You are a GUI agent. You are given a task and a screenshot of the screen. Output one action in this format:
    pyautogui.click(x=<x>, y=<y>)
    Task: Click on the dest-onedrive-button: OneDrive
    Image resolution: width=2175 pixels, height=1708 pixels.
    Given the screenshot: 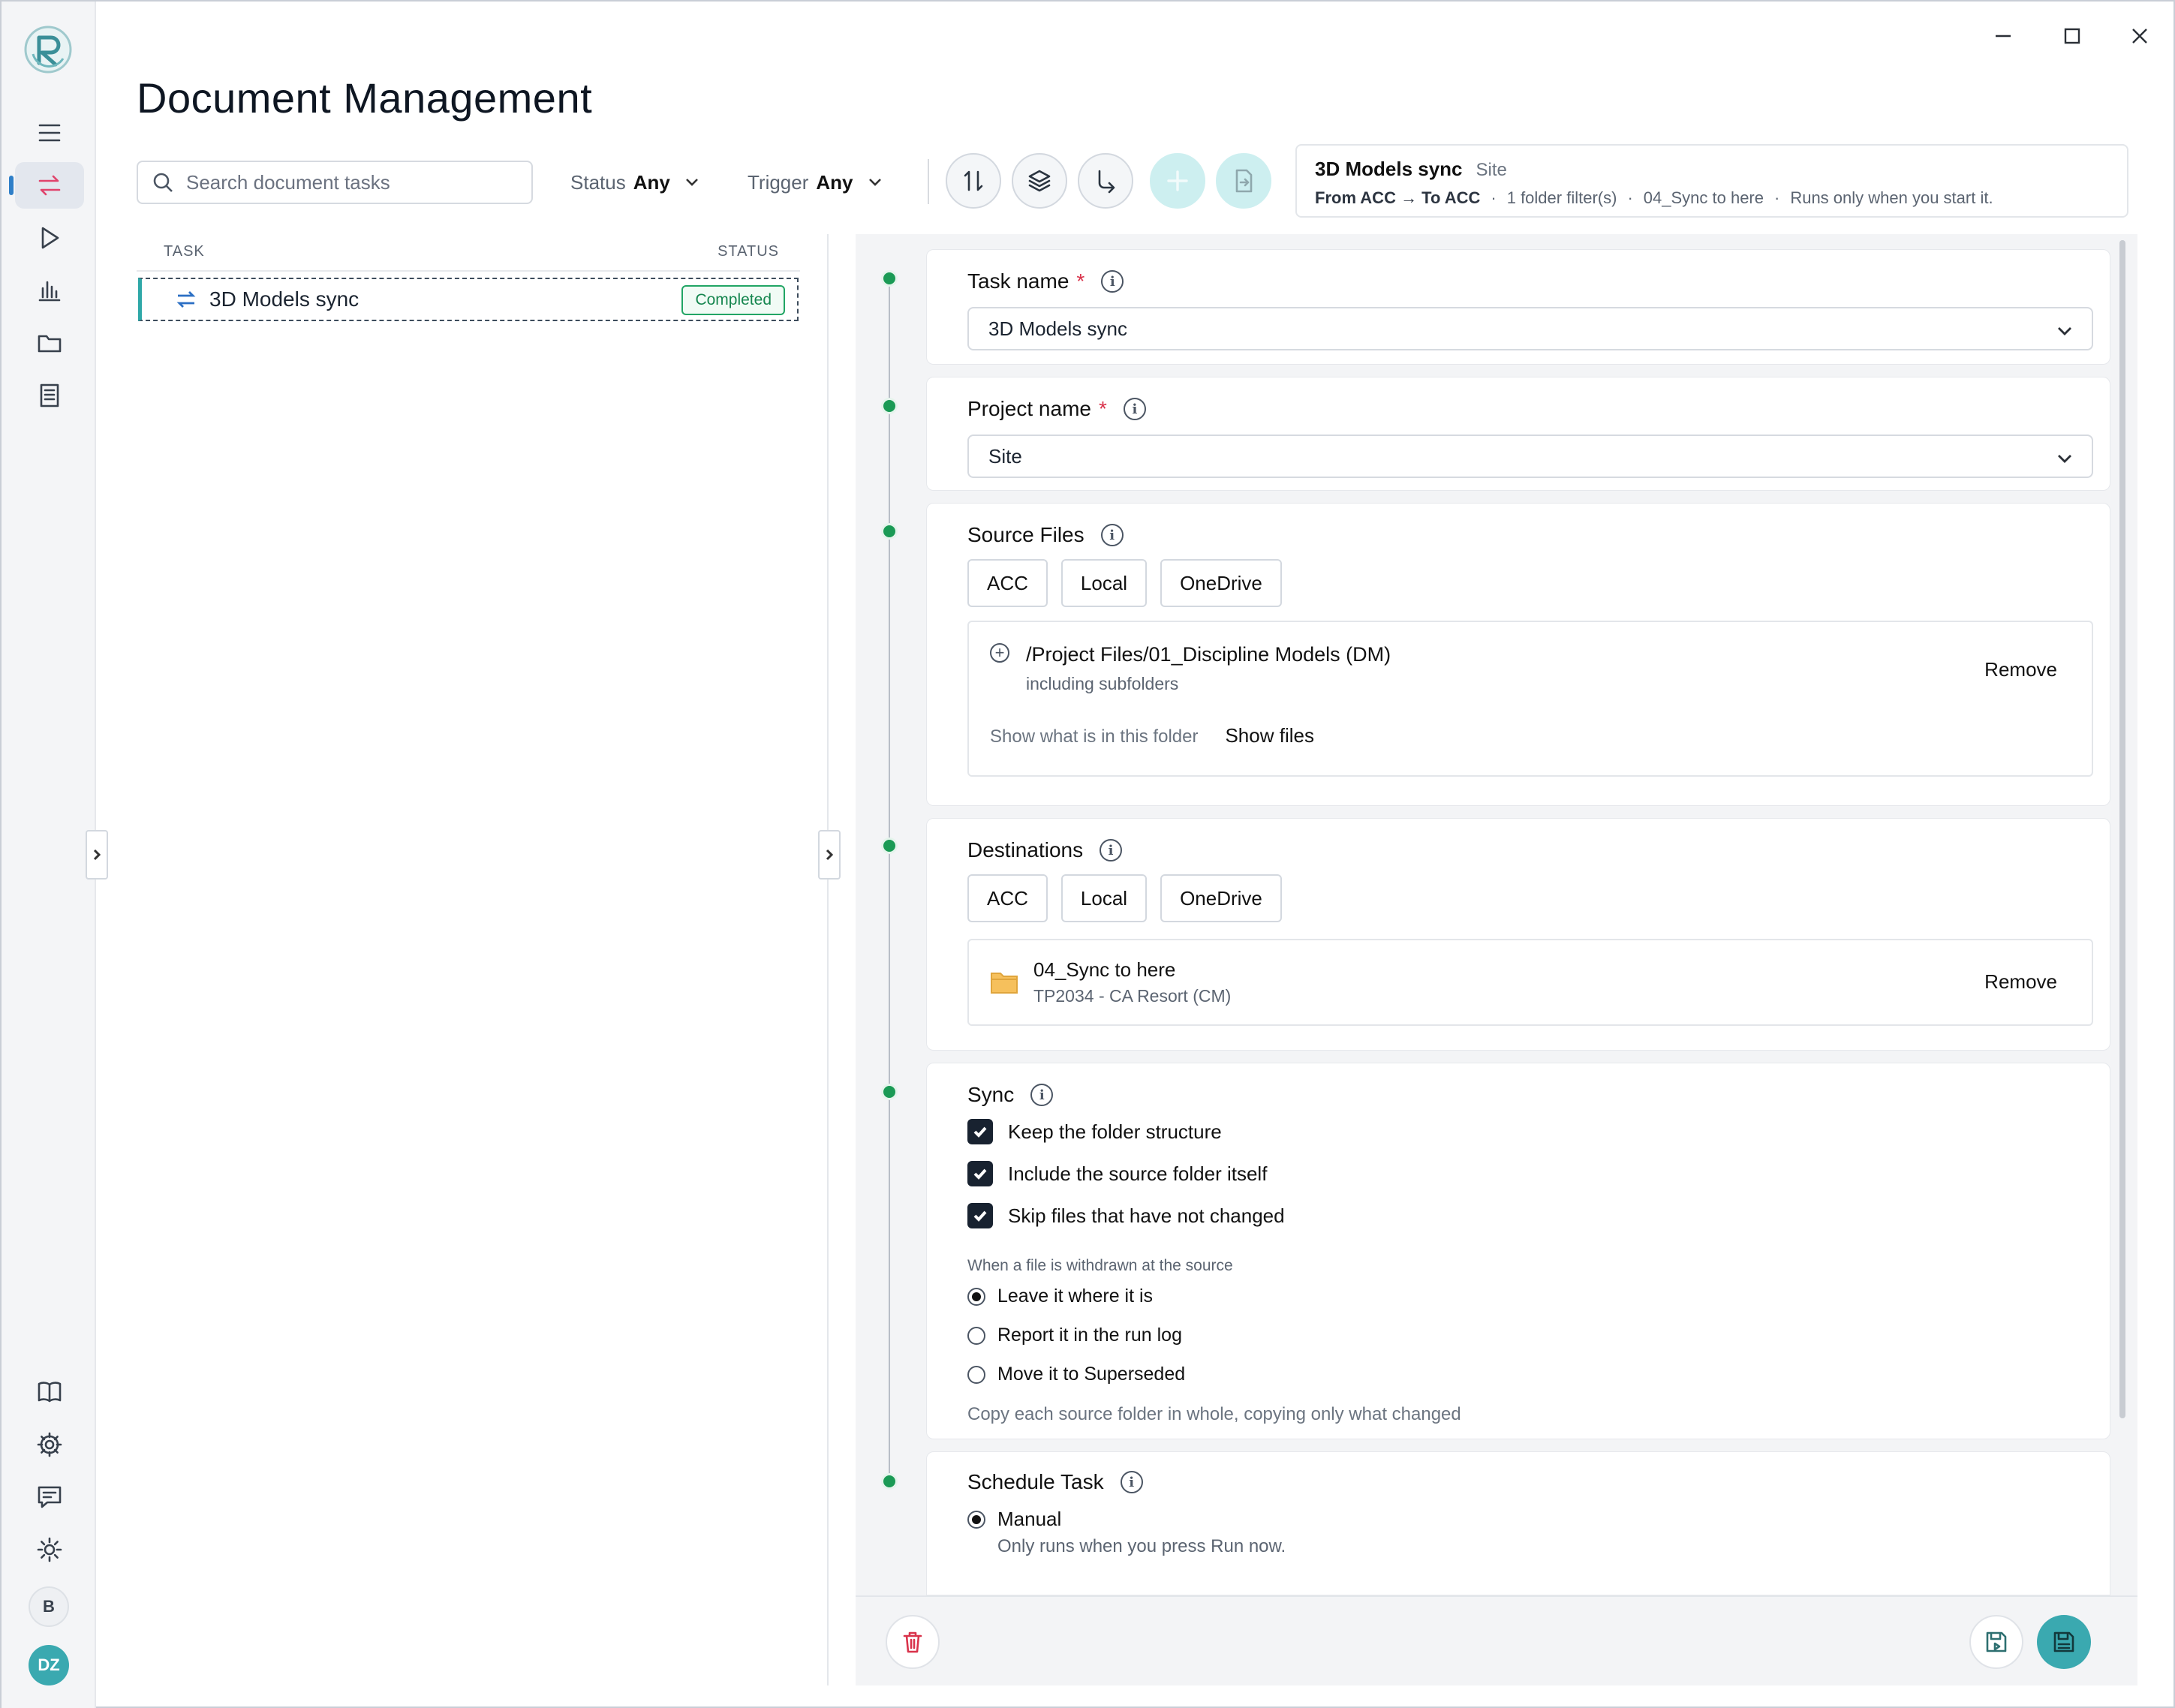 What is the action you would take?
    pyautogui.click(x=1221, y=898)
    